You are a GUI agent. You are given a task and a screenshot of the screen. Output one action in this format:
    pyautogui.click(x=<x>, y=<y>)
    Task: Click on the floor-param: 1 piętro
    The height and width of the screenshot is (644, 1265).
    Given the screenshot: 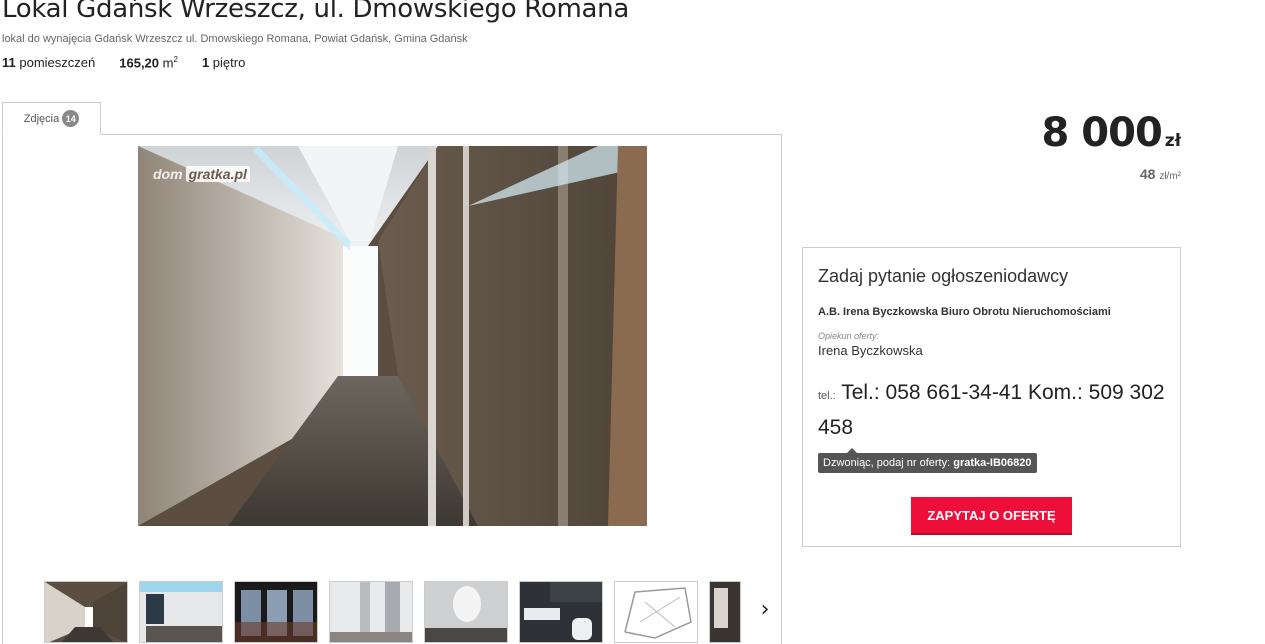 What is the action you would take?
    pyautogui.click(x=223, y=62)
    